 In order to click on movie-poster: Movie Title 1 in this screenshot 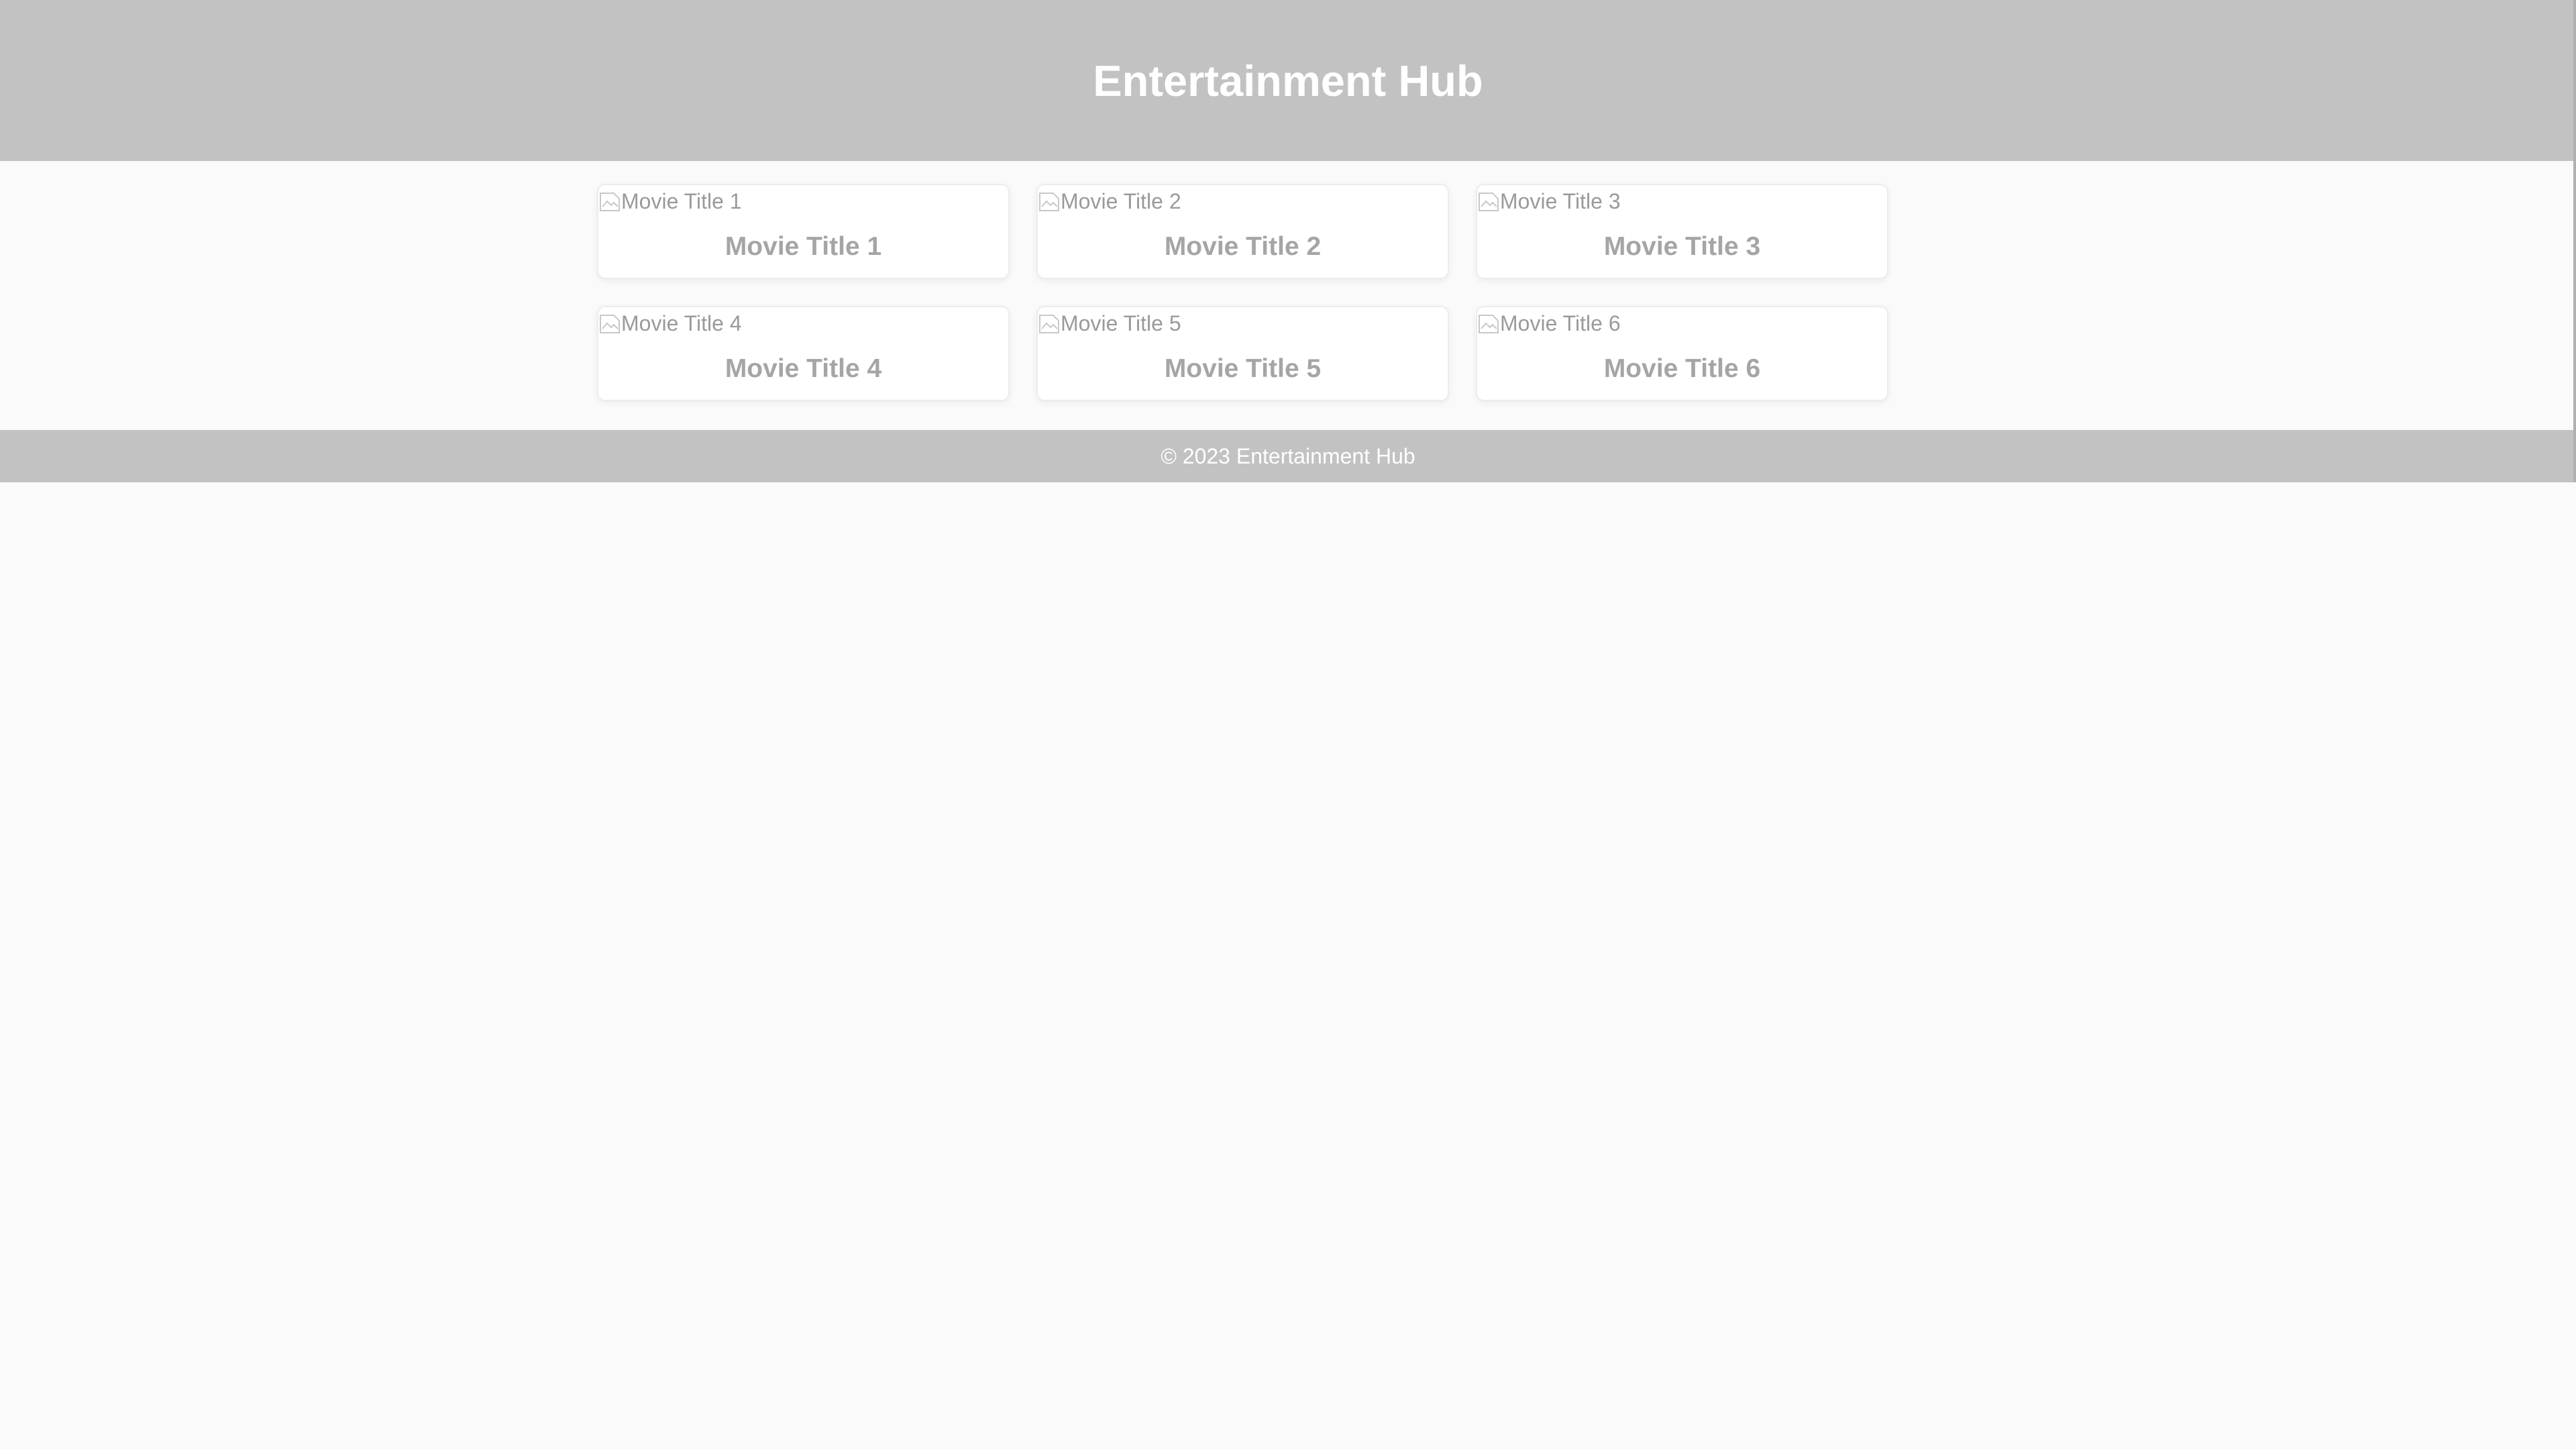, I will do `click(670, 201)`.